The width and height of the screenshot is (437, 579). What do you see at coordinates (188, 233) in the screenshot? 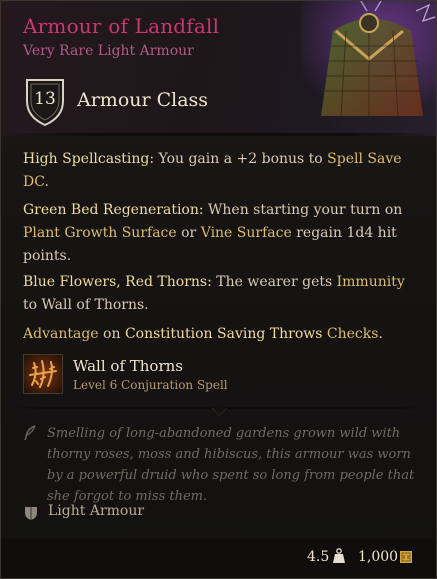
I see `property-text: or` at bounding box center [188, 233].